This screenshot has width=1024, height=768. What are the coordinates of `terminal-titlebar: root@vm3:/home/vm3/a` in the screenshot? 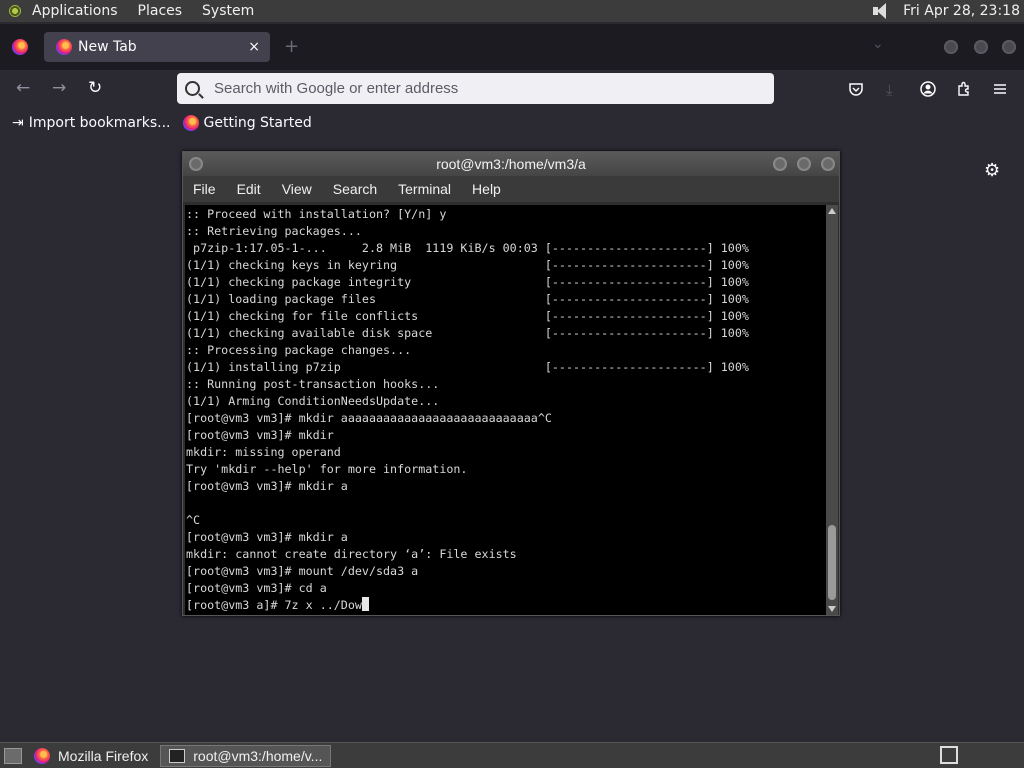 It's located at (511, 164).